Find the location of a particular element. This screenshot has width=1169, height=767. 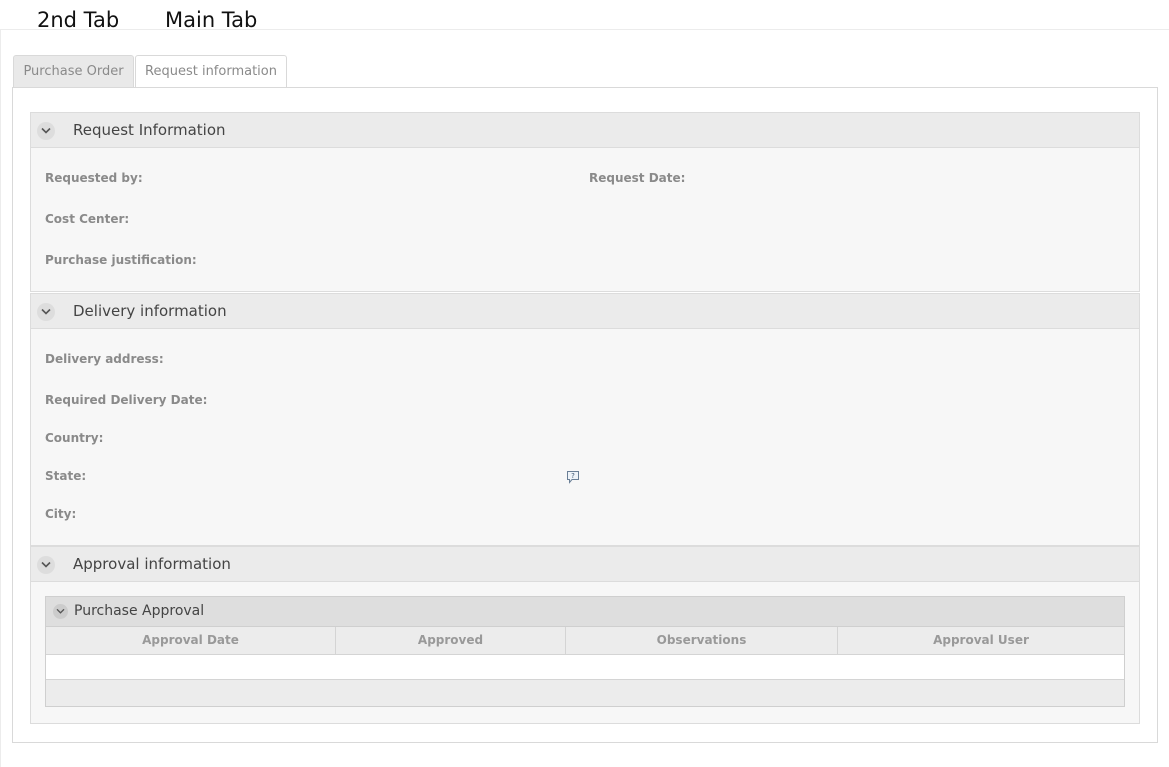

label-requested-by: Requested by: is located at coordinates (94, 178).